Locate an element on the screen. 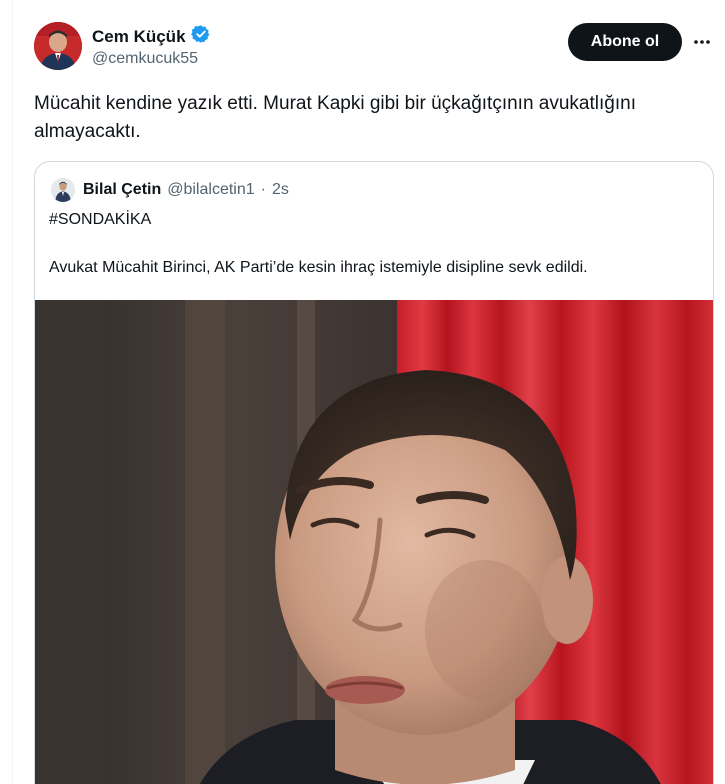  quoted-author-avatar-image is located at coordinates (63, 190).